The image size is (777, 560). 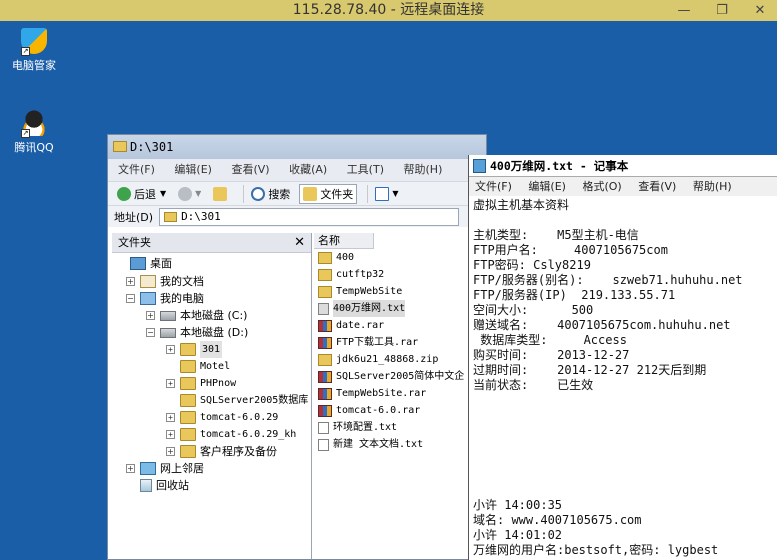 I want to click on file-list-item: tomcat-6.0.rar, so click(x=400, y=410).